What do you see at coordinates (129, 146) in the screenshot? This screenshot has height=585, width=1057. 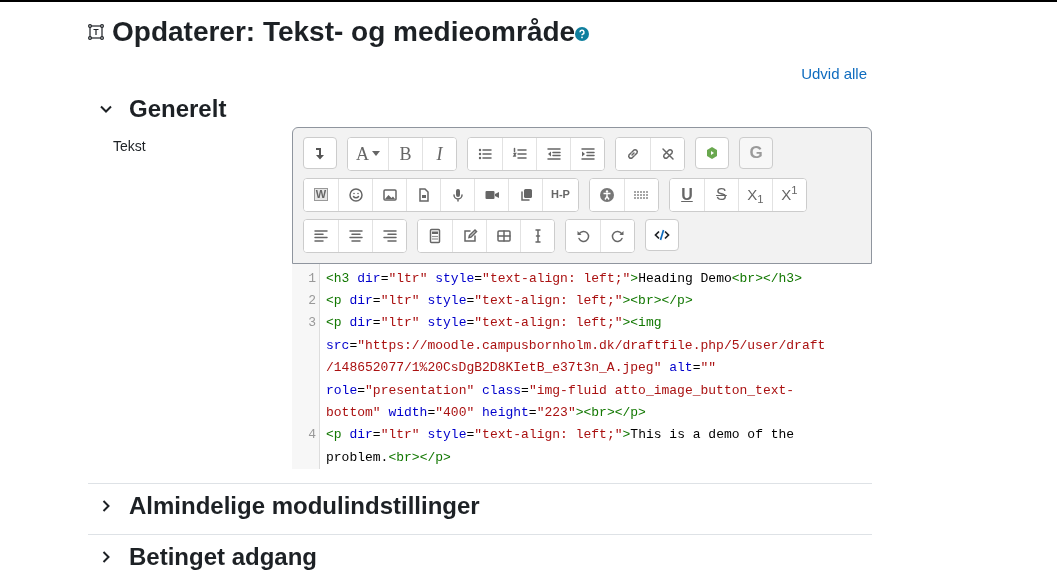 I see `field-label: Tekst` at bounding box center [129, 146].